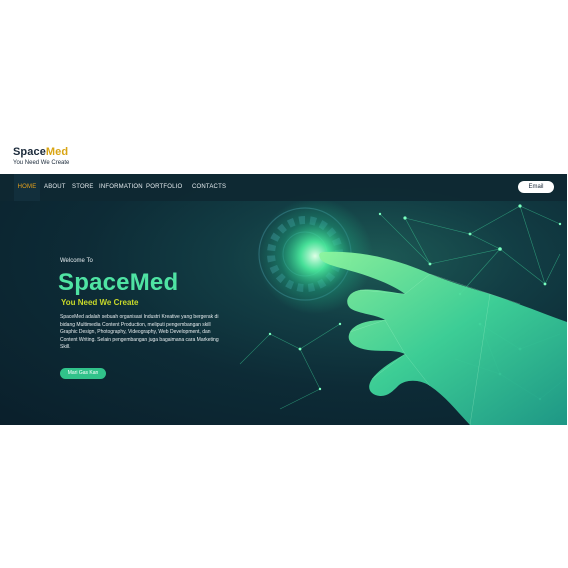  Describe the element at coordinates (94, 282) in the screenshot. I see `hero-title-space: Space` at that location.